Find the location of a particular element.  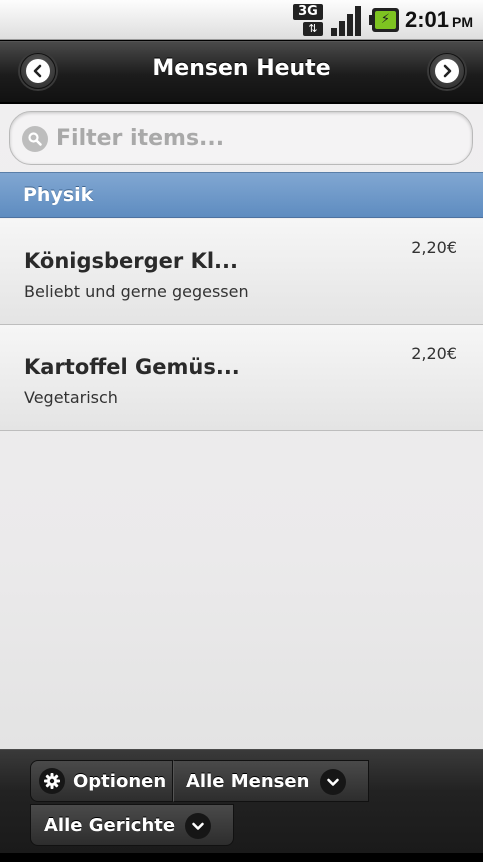

chevron-right-icon is located at coordinates (447, 71).